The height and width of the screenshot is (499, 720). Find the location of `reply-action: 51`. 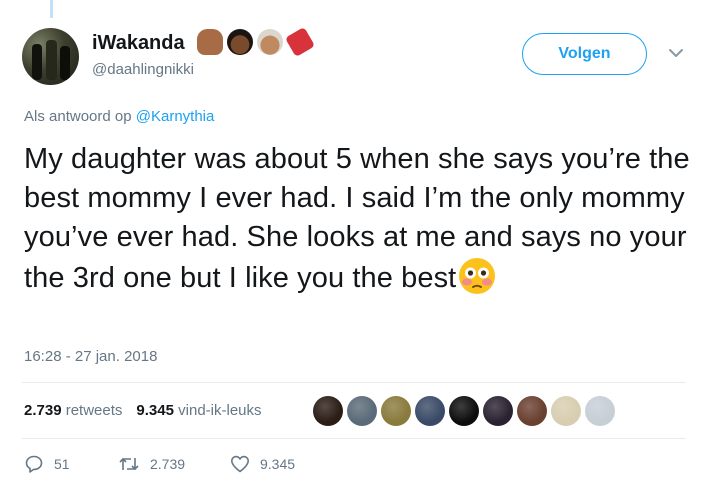

reply-action: 51 is located at coordinates (65, 464).